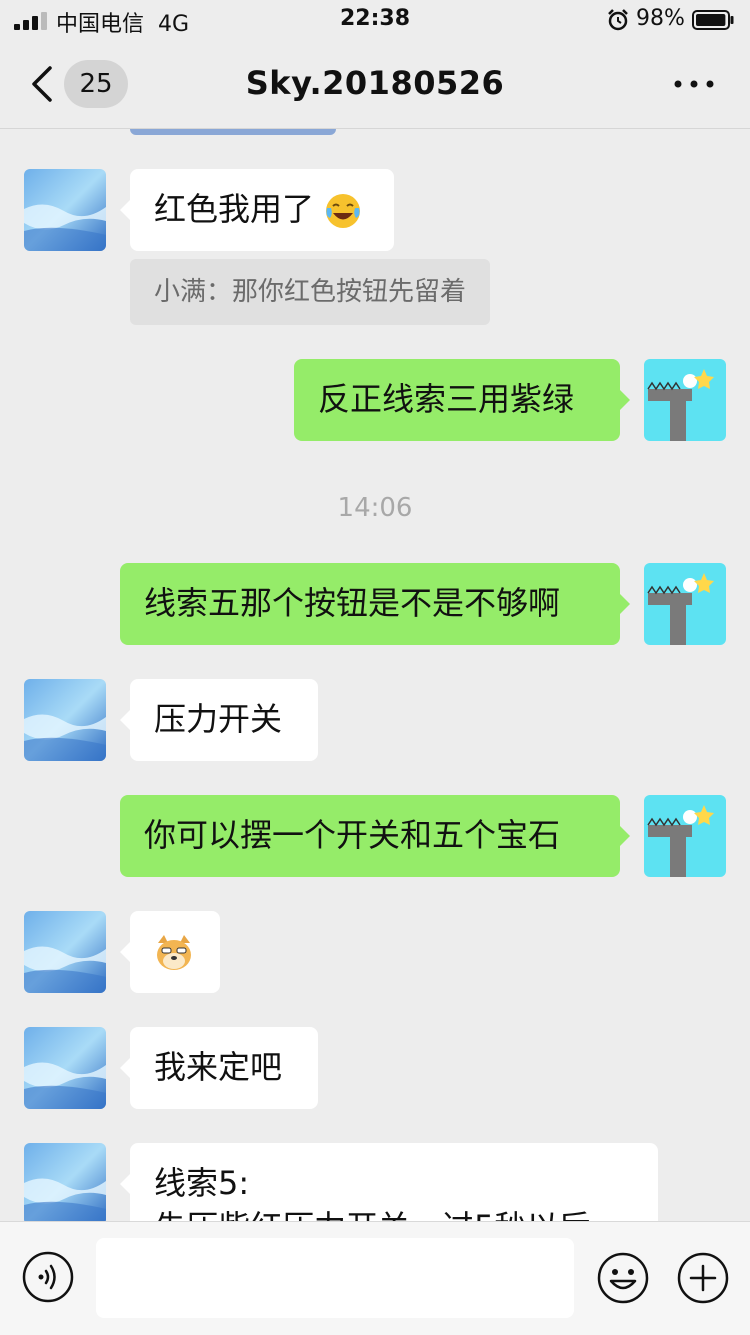 This screenshot has height=1335, width=750. I want to click on chat-title: Sky.20180526, so click(375, 83).